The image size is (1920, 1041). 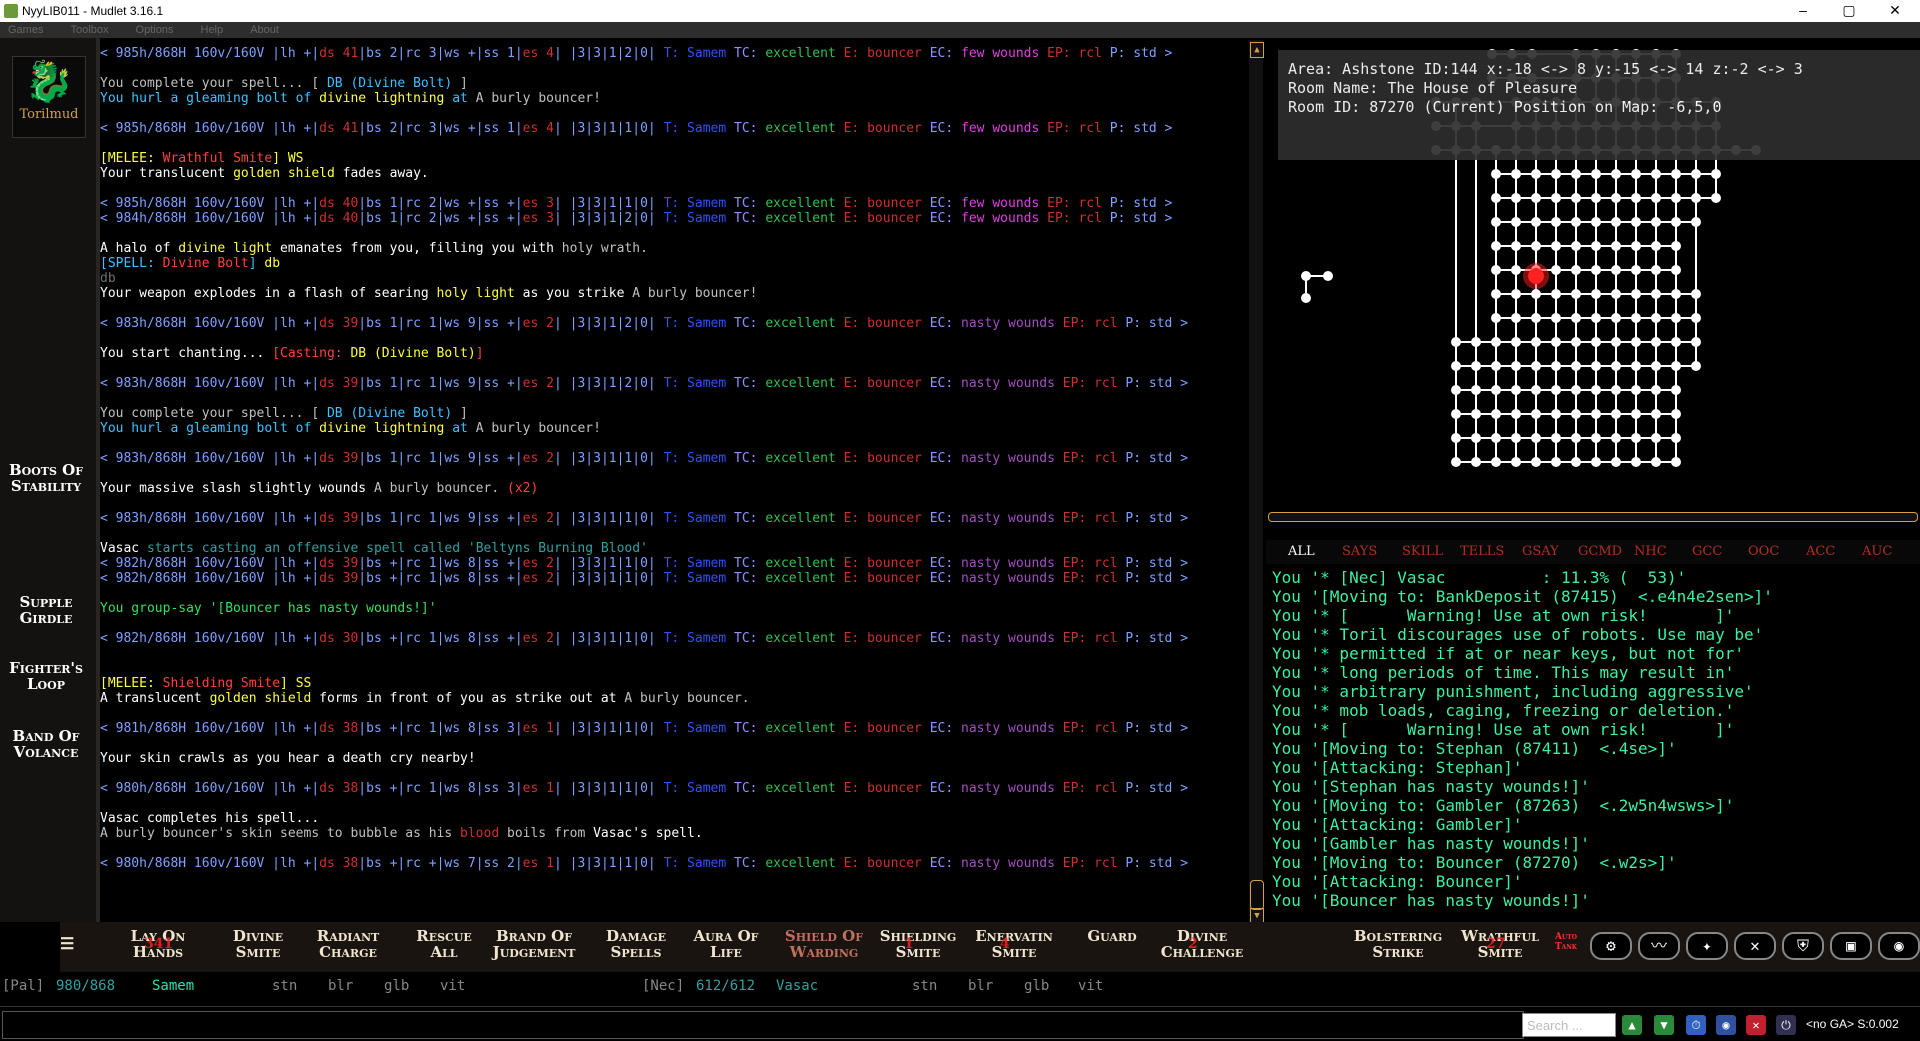 What do you see at coordinates (1696, 1025) in the screenshot?
I see `timestamp-icon: ⏱` at bounding box center [1696, 1025].